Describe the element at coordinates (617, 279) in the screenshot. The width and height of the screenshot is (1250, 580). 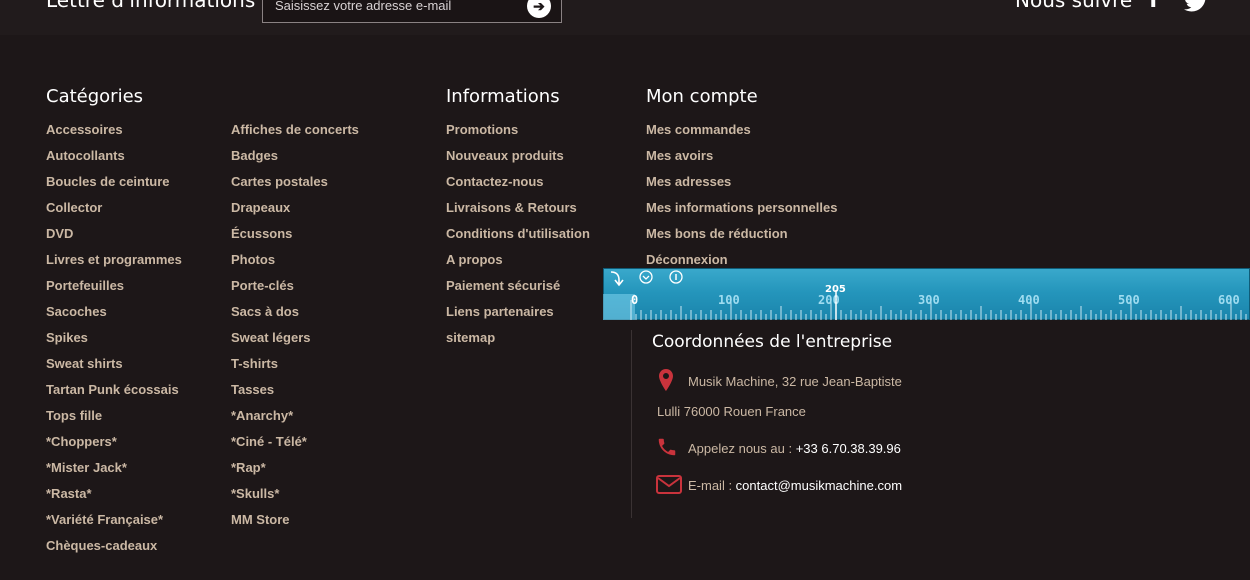
I see `rotate-icon` at that location.